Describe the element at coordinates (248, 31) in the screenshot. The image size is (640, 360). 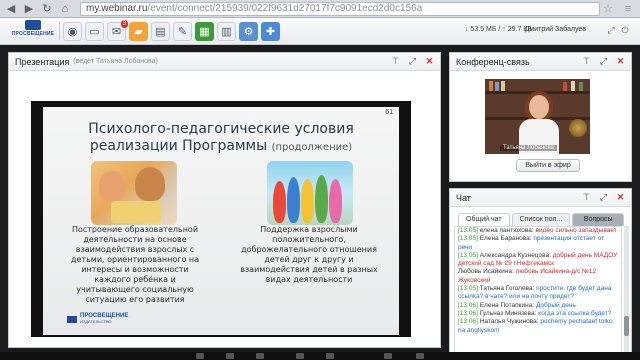
I see `settings-gear-icon: ⚙` at that location.